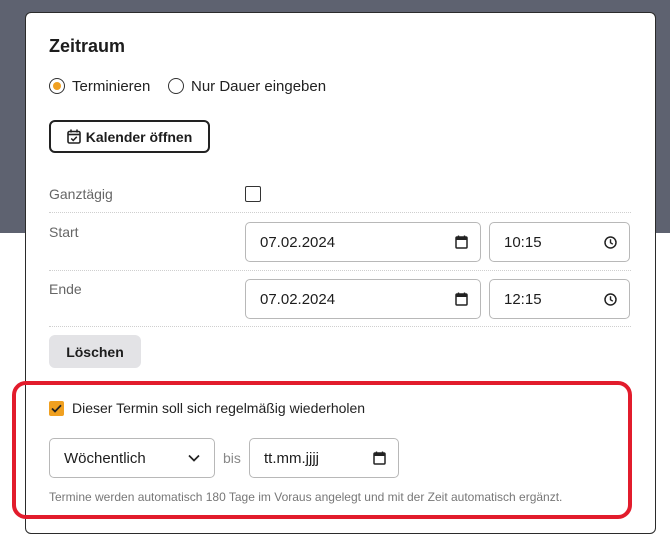  I want to click on delete-button-label: Löschen, so click(95, 351).